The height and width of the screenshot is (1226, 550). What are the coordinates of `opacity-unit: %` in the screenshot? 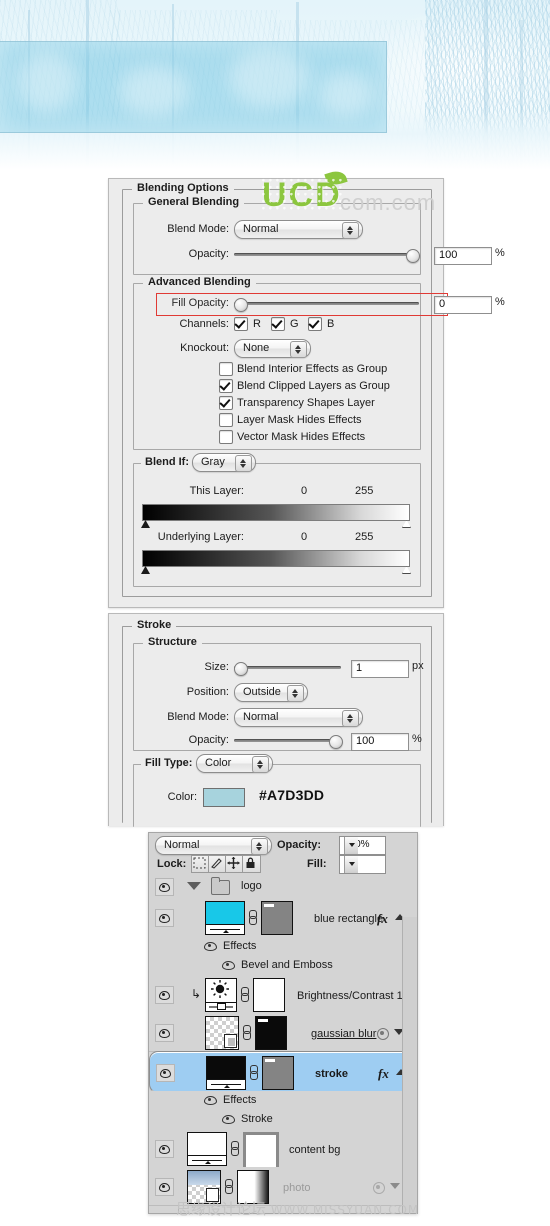 It's located at (500, 253).